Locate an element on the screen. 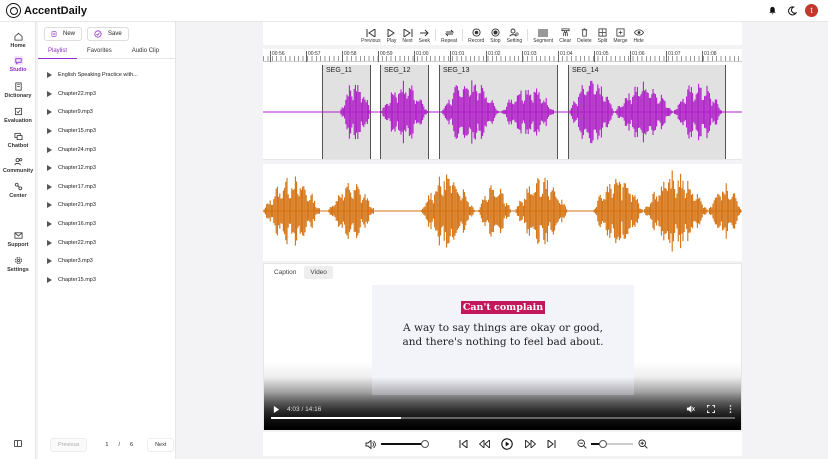 This screenshot has height=459, width=828. nav-label-dictionary: Dictionary is located at coordinates (18, 96).